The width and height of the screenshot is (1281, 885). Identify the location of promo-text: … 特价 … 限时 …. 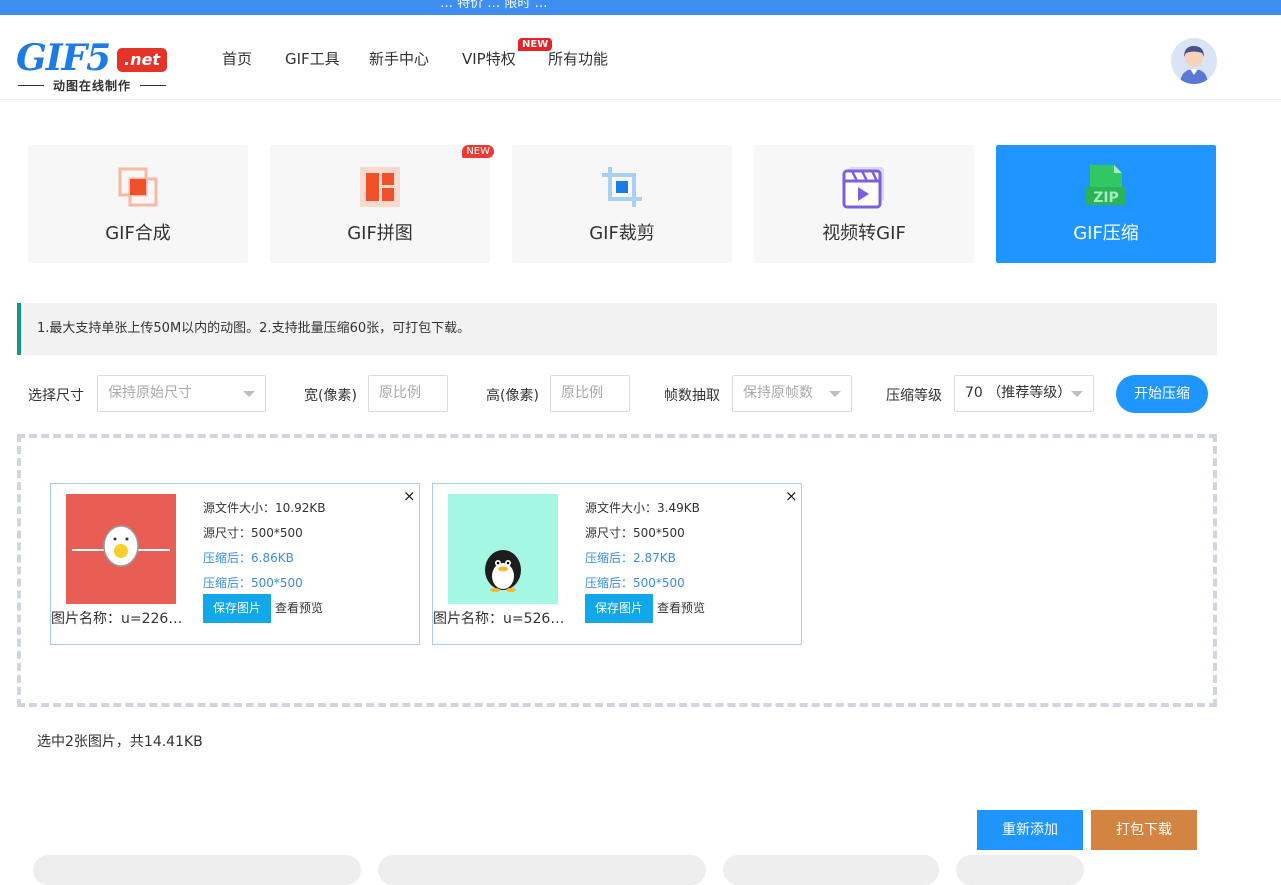
(494, 5).